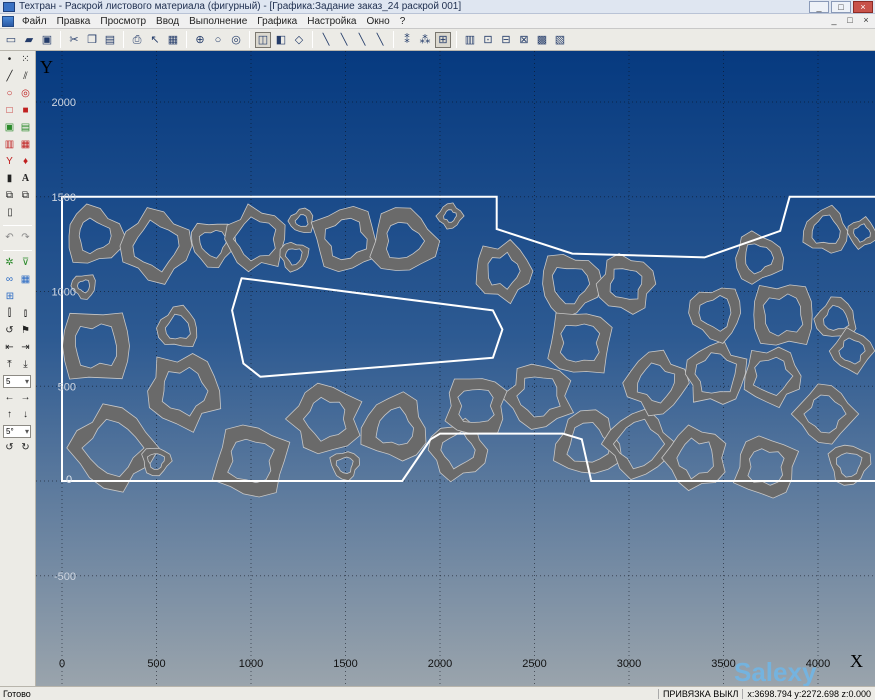  What do you see at coordinates (17, 431) in the screenshot?
I see `angle-select: 5°` at bounding box center [17, 431].